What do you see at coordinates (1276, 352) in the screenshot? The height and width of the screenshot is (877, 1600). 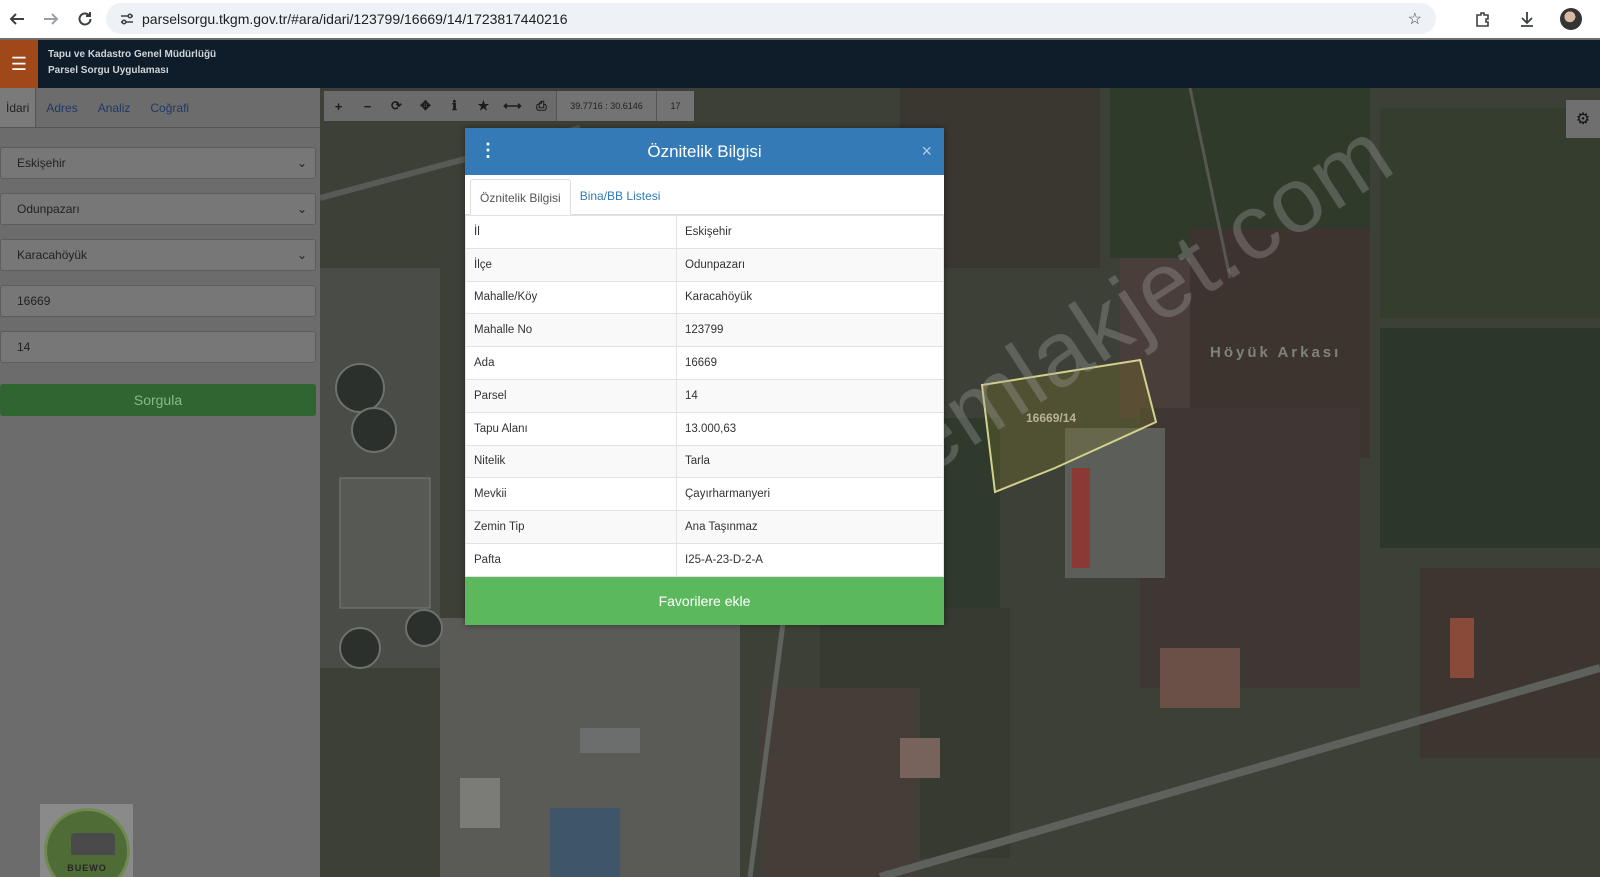 I see `place-label: Höyük Arkası` at bounding box center [1276, 352].